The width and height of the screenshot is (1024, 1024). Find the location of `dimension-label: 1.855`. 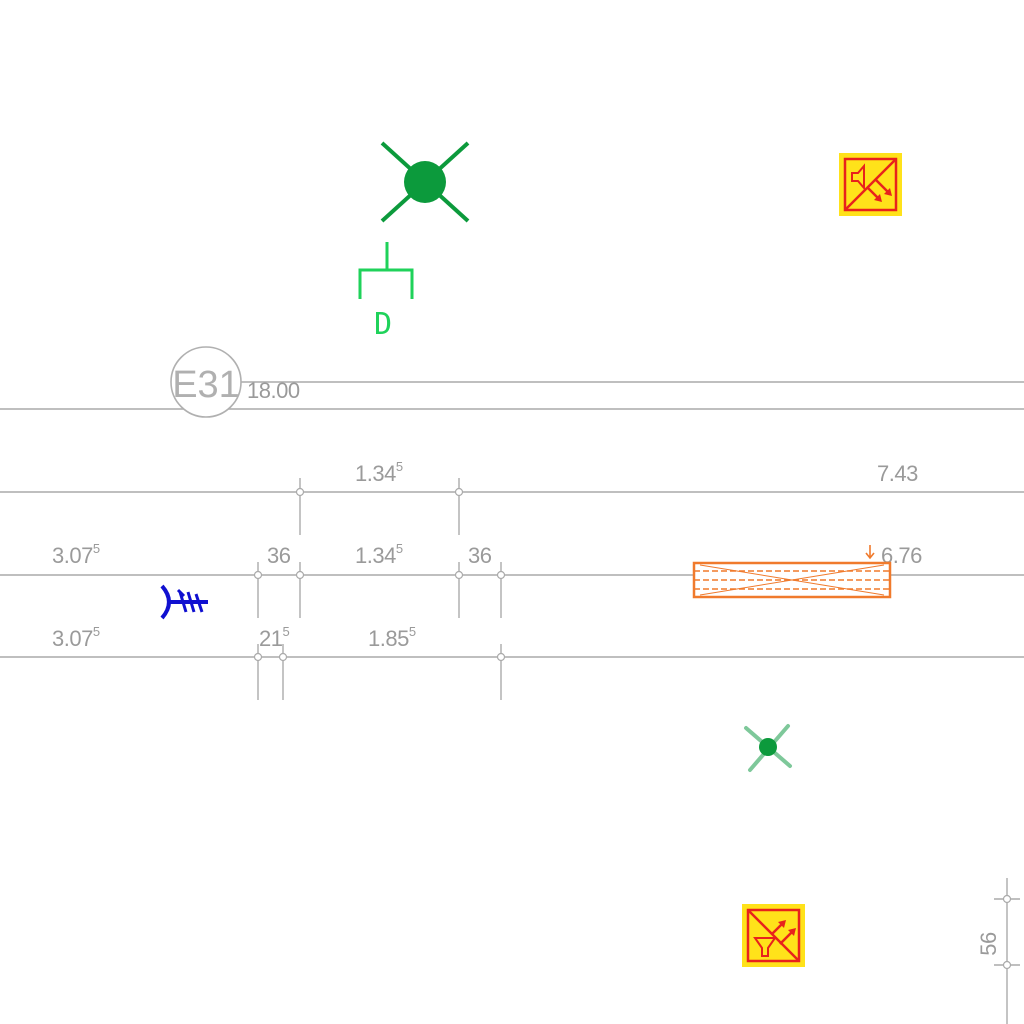

dimension-label: 1.855 is located at coordinates (392, 637).